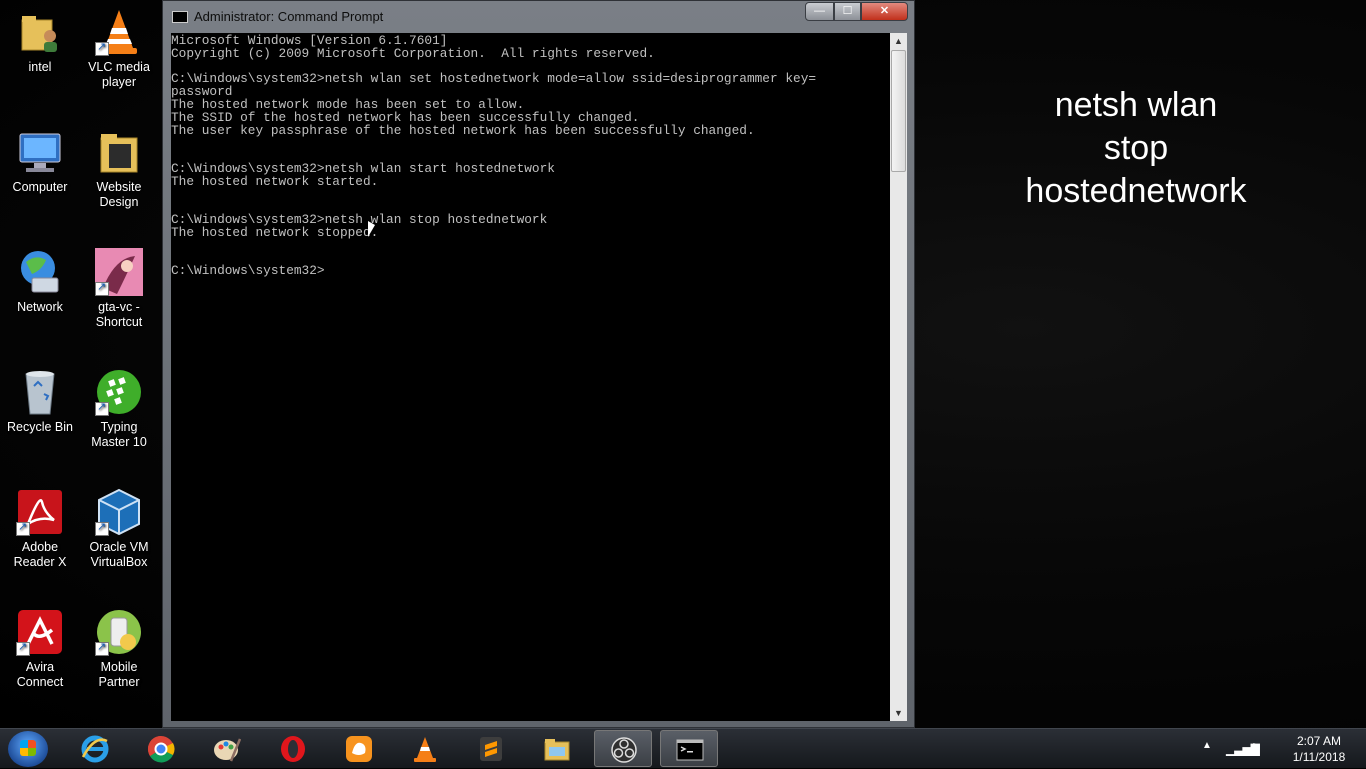 Image resolution: width=1366 pixels, height=769 pixels. Describe the element at coordinates (40, 187) in the screenshot. I see `desktop-icon-label: Computer` at that location.